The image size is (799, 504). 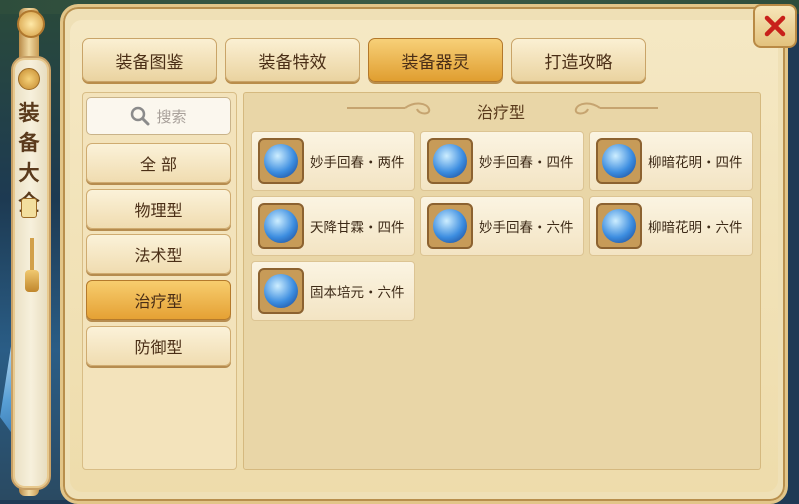 I want to click on tassel-icon, so click(x=32, y=281).